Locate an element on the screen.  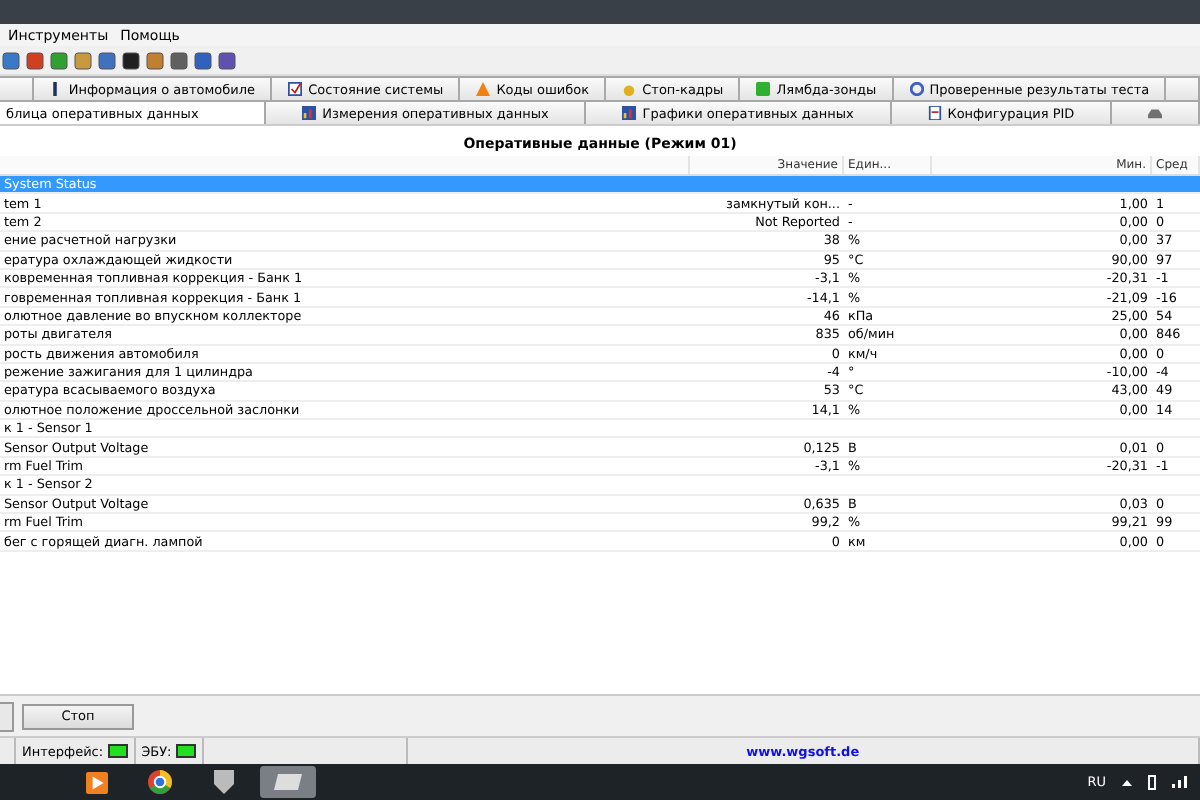
caret-icon is located at coordinates (1127, 782).